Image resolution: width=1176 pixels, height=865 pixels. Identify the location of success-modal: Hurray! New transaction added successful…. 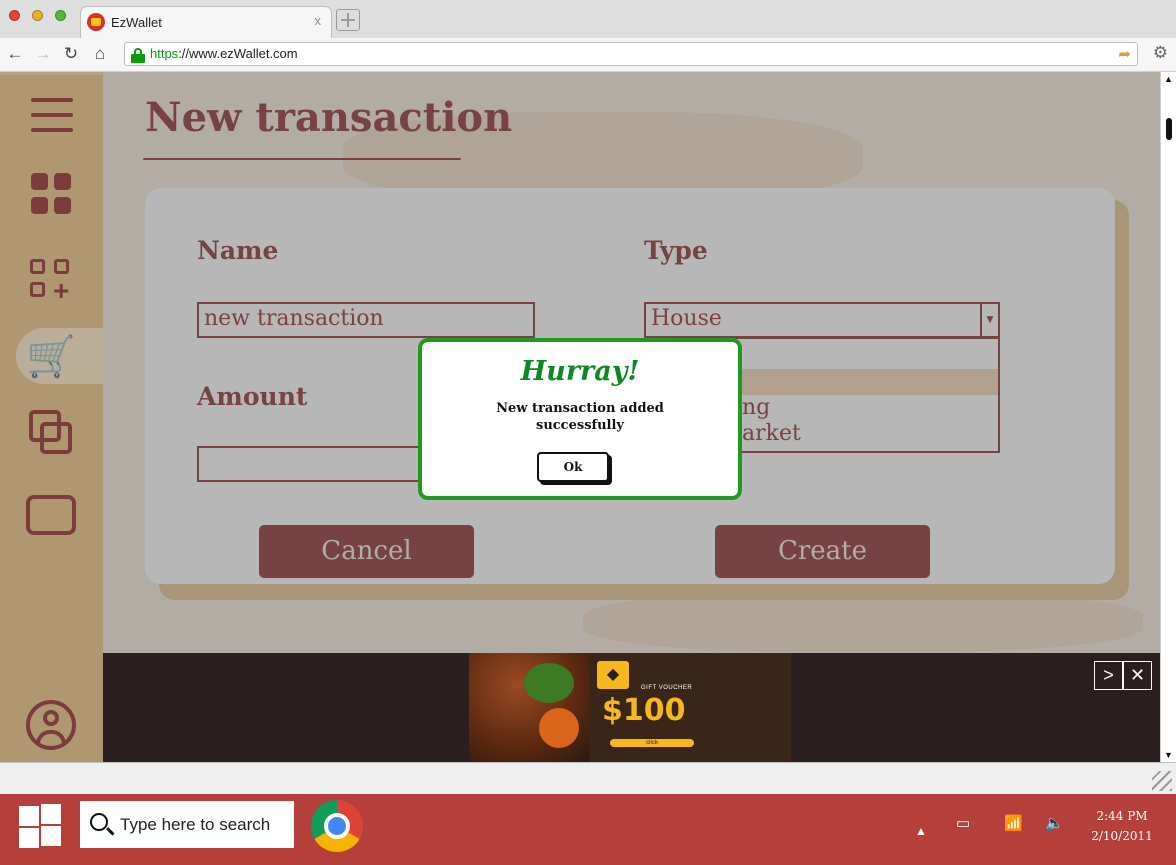
(580, 419).